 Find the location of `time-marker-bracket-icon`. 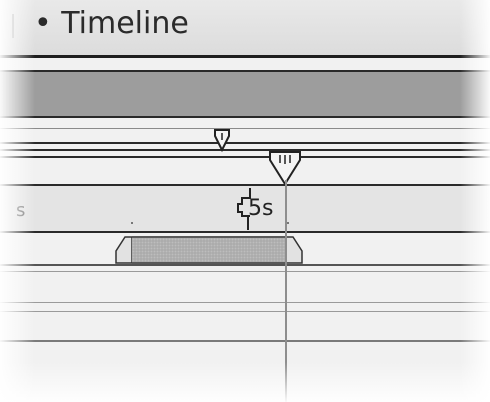

time-marker-bracket-icon is located at coordinates (244, 209).